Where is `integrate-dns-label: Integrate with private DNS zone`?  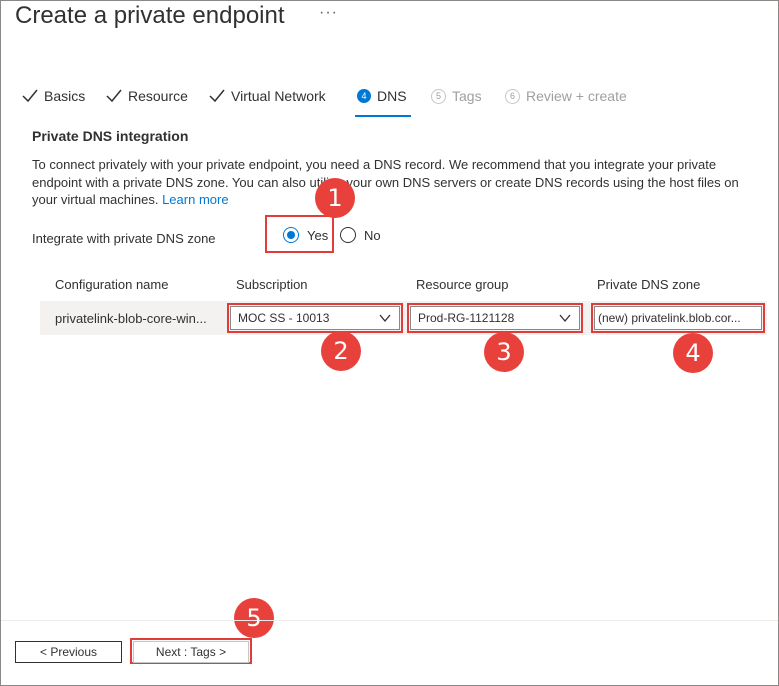
integrate-dns-label: Integrate with private DNS zone is located at coordinates (124, 238).